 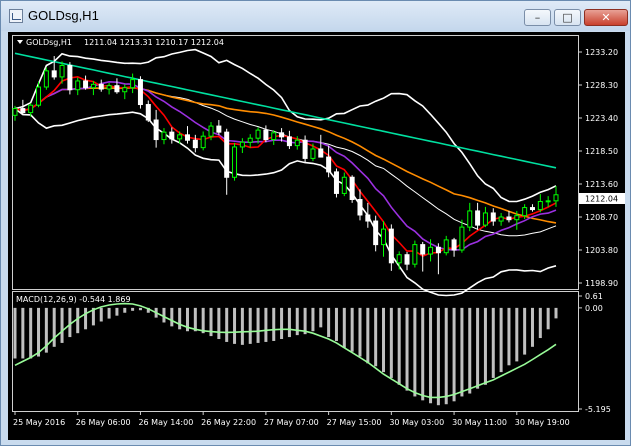 I want to click on chart-app-icon, so click(x=16, y=16).